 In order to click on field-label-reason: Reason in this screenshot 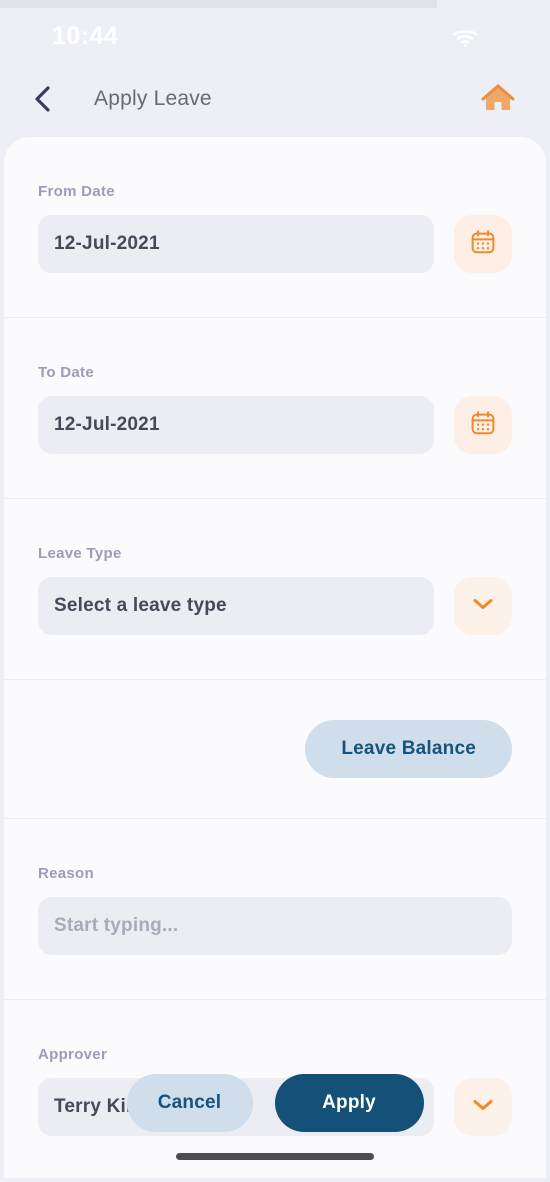, I will do `click(66, 873)`.